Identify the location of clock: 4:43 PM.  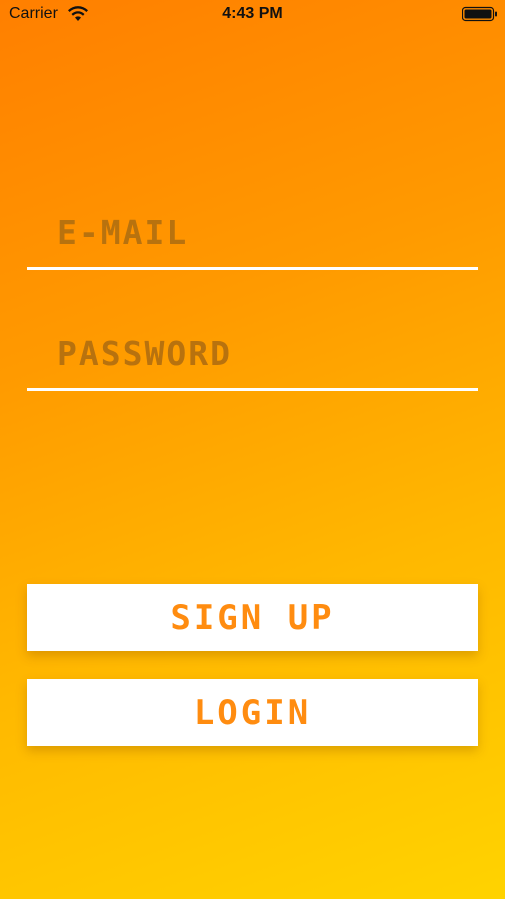
(252, 13).